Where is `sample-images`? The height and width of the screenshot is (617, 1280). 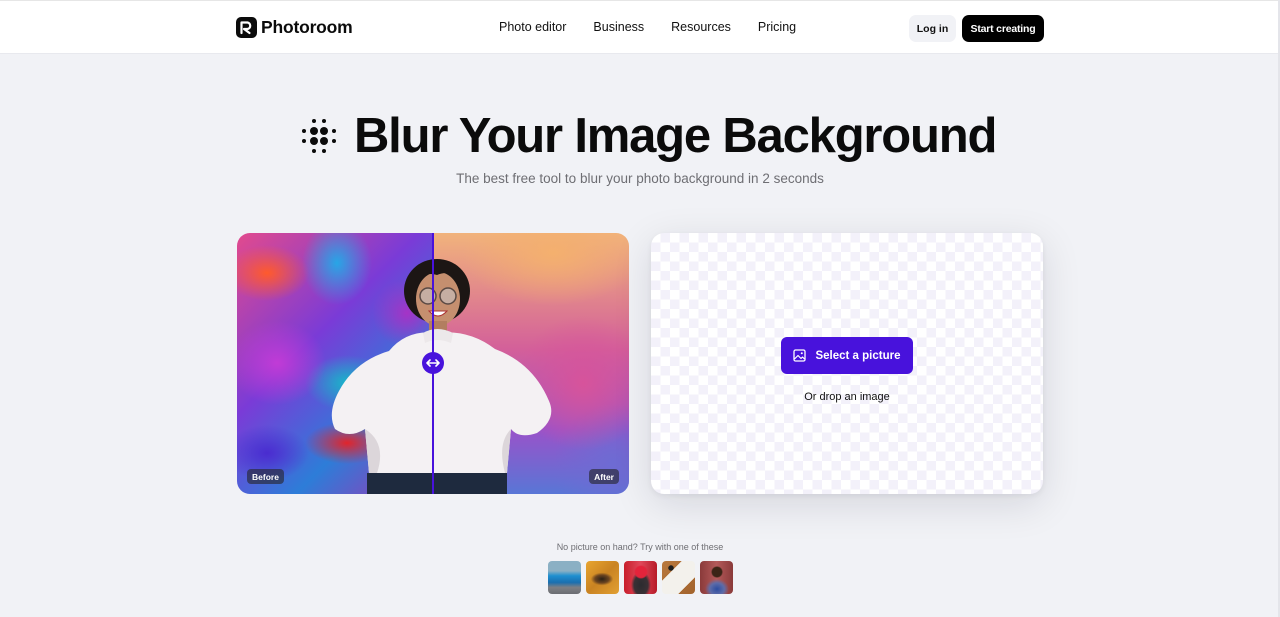 sample-images is located at coordinates (640, 577).